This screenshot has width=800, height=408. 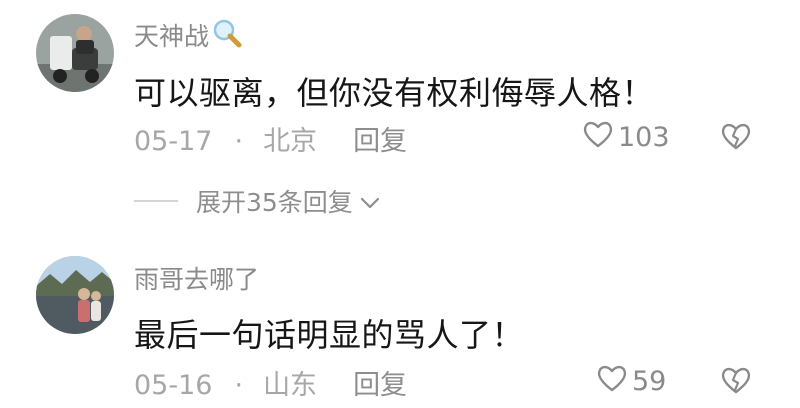 I want to click on chevron-down-icon, so click(x=367, y=201).